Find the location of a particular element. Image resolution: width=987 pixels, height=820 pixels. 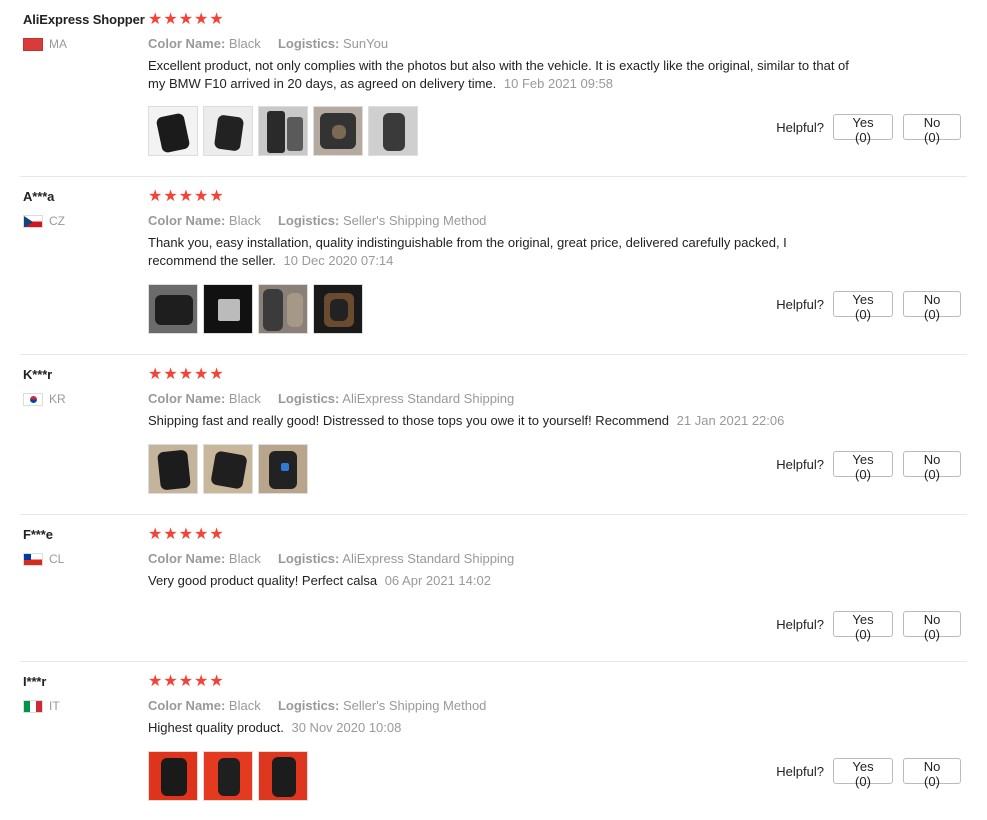

reviewer-info: I***r IT is located at coordinates (85, 693).